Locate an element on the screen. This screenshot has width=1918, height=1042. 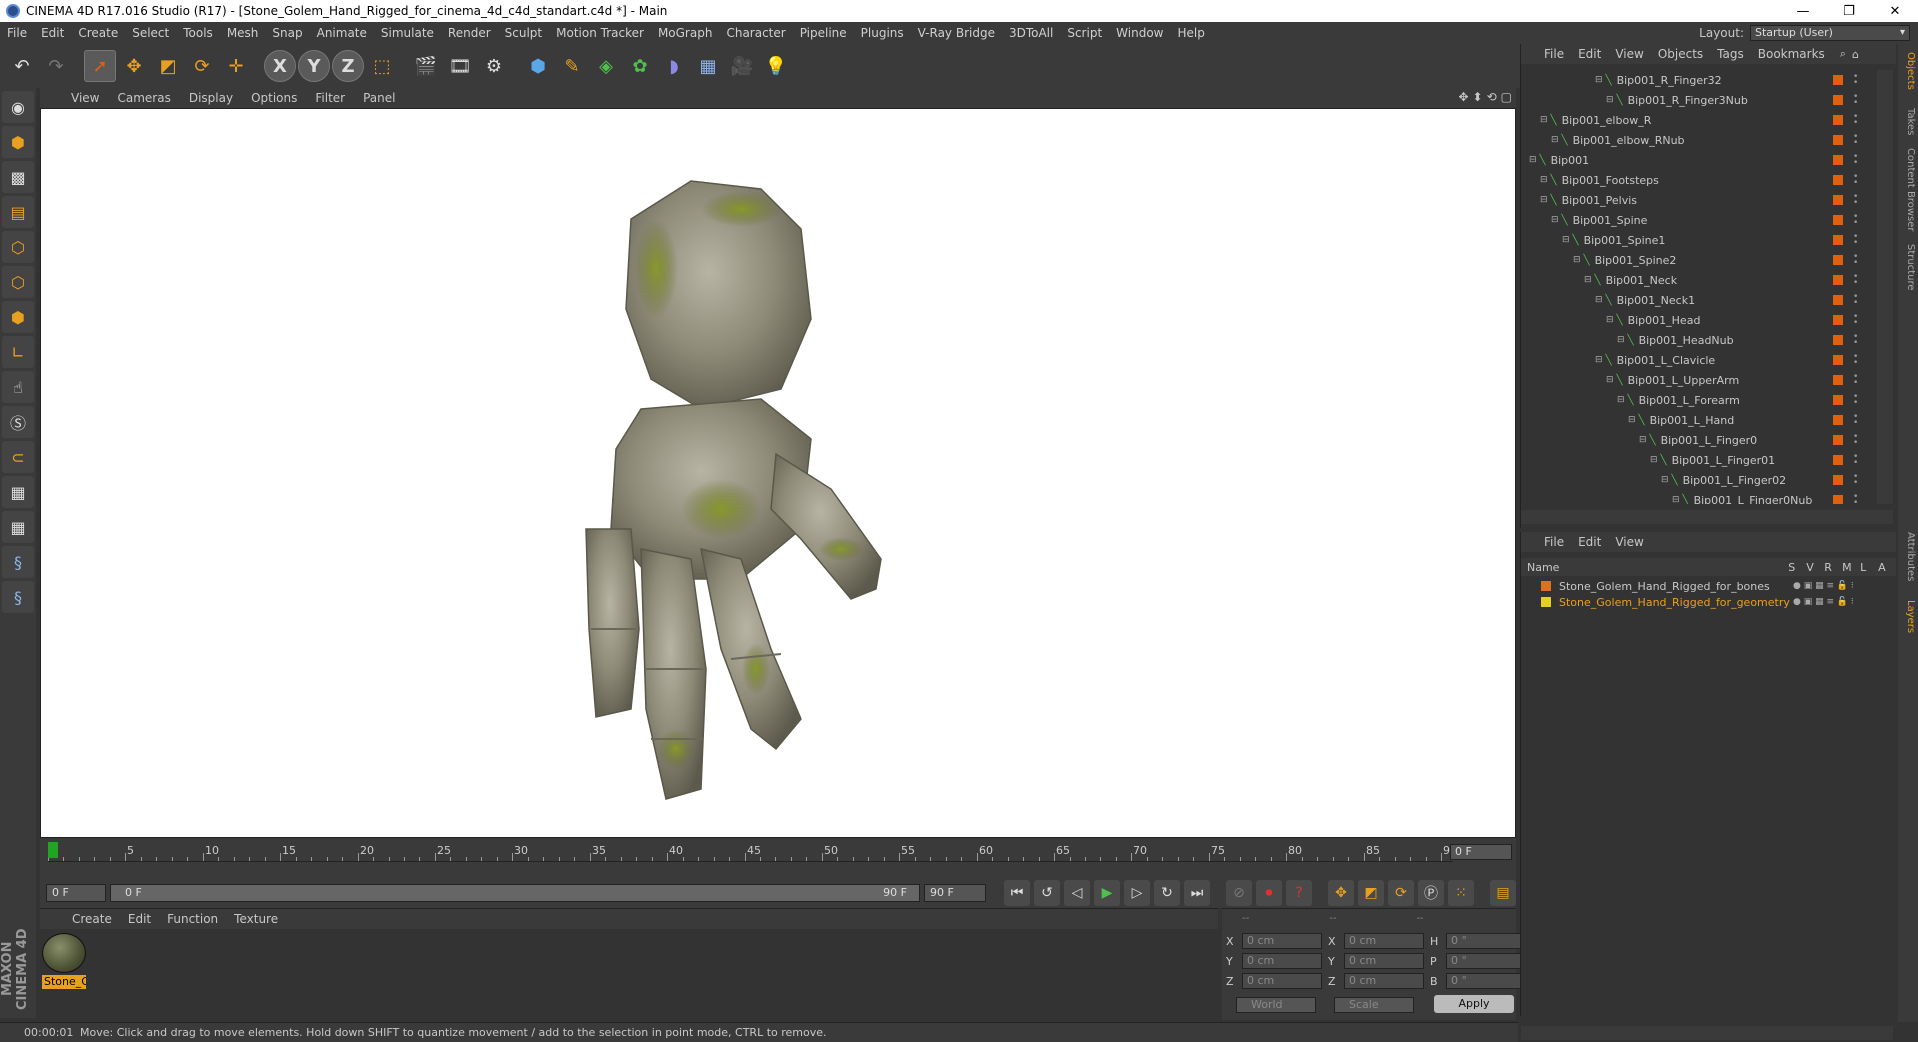
tab-layers: Layers is located at coordinates (1908, 616).